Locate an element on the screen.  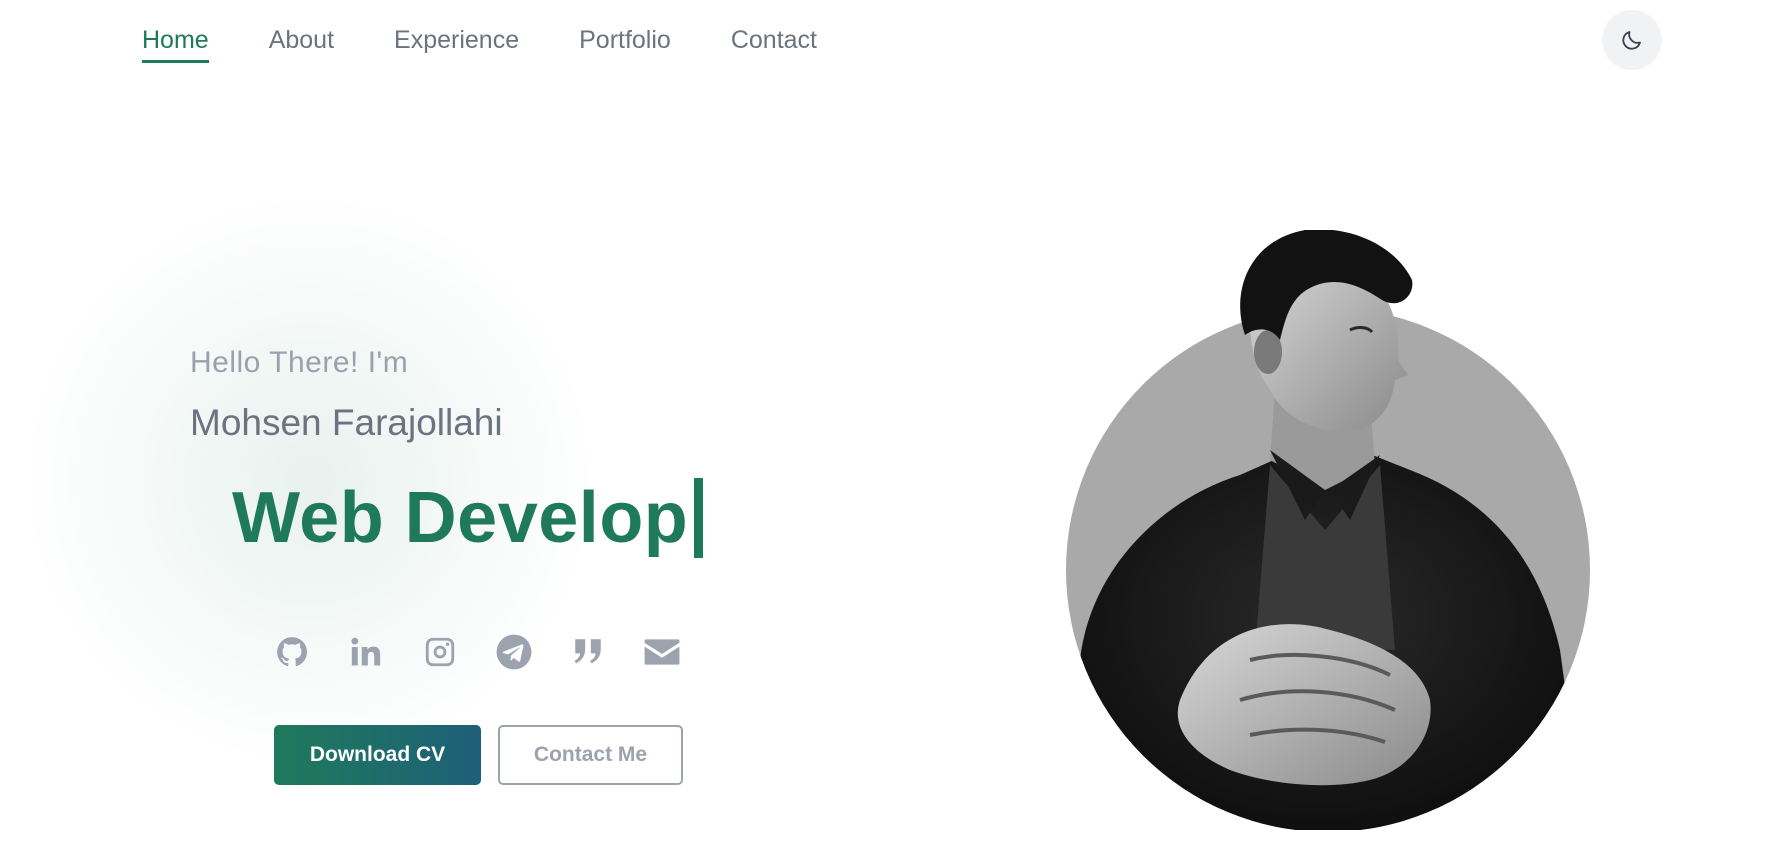
telegram-link is located at coordinates (514, 652).